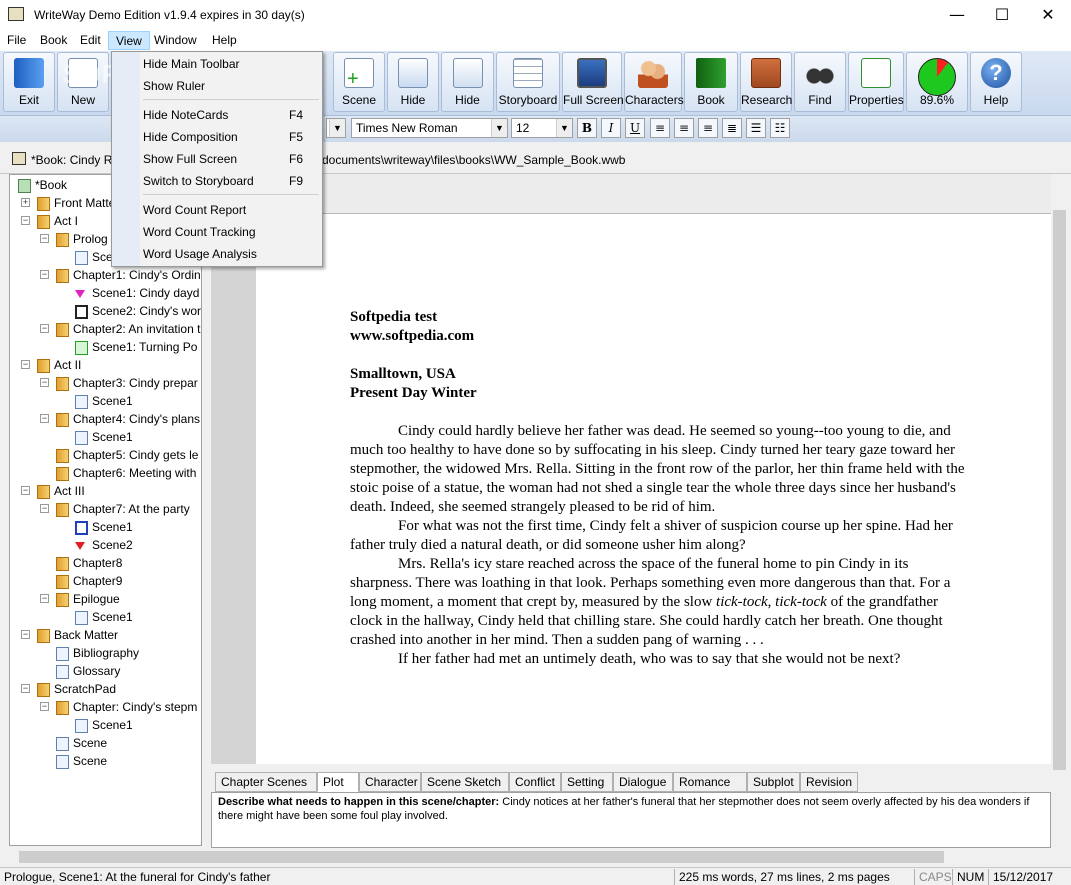 This screenshot has height=885, width=1071. Describe the element at coordinates (90, 40) in the screenshot. I see `menu-edit: Edit` at that location.